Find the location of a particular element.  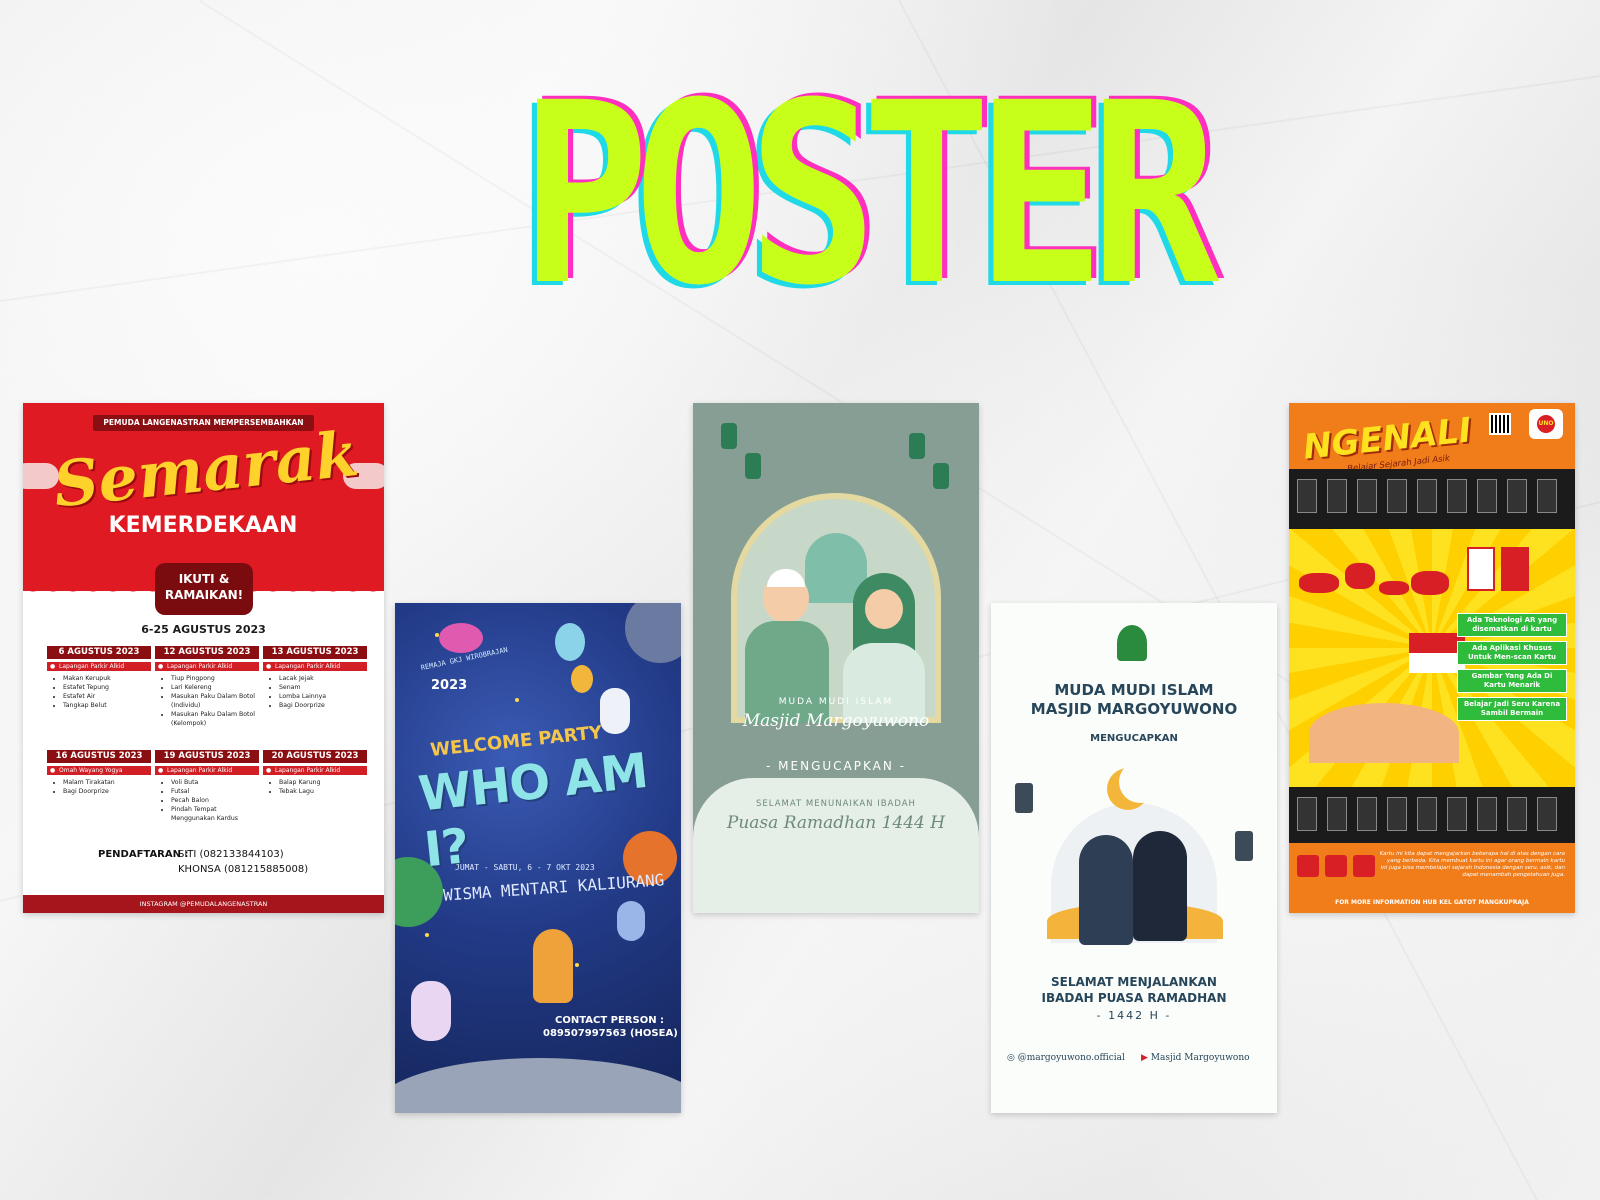

event-item: Lomba Lainnya is located at coordinates (323, 696).